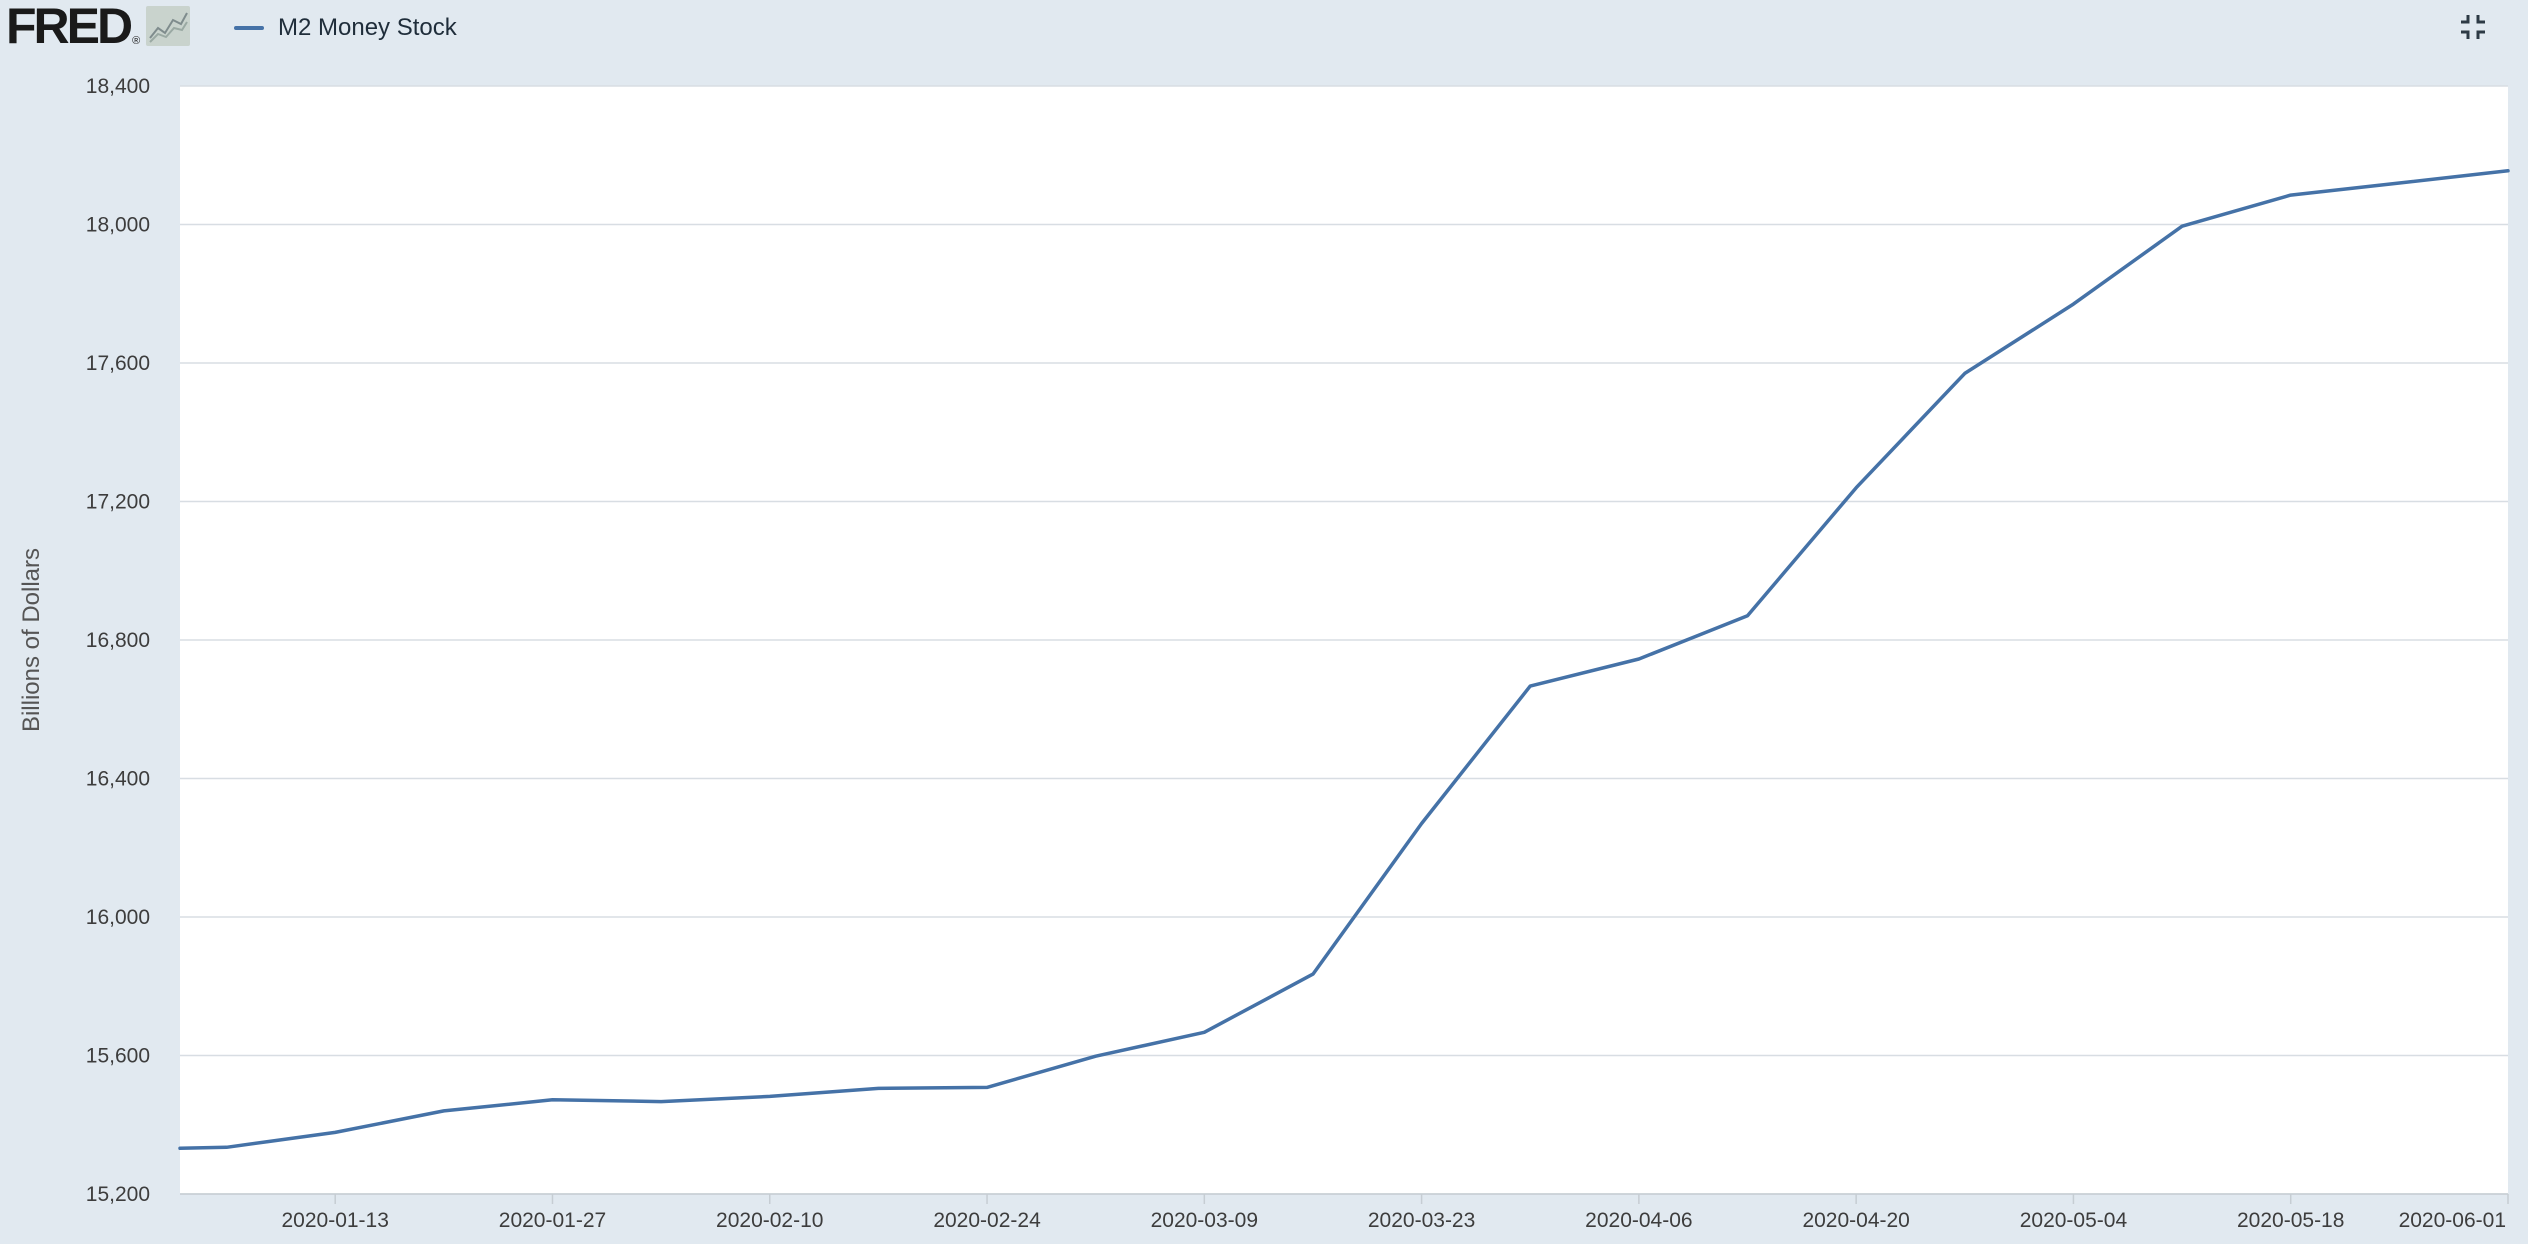 Image resolution: width=2528 pixels, height=1244 pixels. What do you see at coordinates (118, 1194) in the screenshot?
I see `y-tick-label: 15,200` at bounding box center [118, 1194].